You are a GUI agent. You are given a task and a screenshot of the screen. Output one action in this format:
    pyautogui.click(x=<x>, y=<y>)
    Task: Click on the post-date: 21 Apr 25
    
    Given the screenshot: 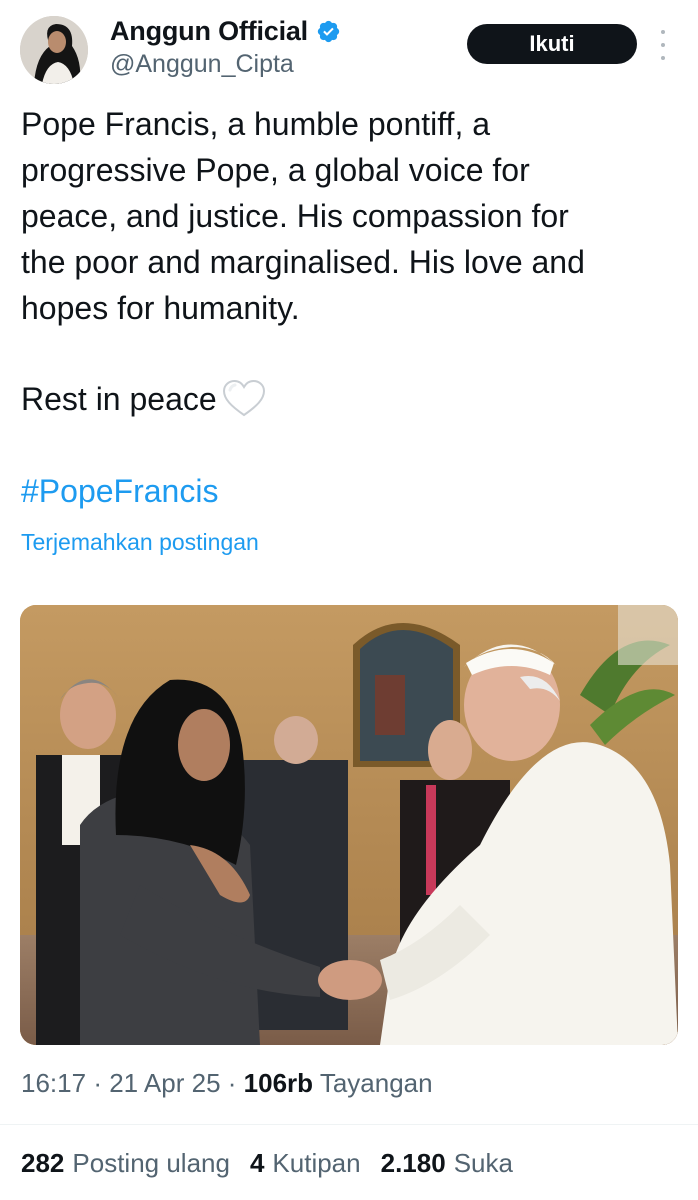 What is the action you would take?
    pyautogui.click(x=164, y=1083)
    